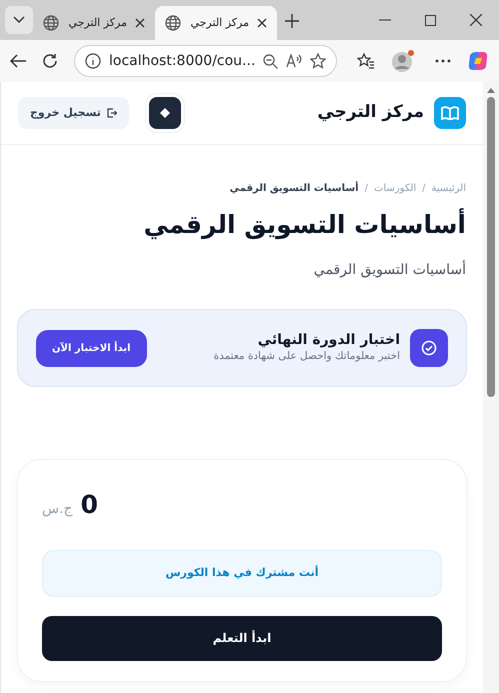 This screenshot has width=499, height=693. What do you see at coordinates (430, 20) in the screenshot?
I see `maximize-icon` at bounding box center [430, 20].